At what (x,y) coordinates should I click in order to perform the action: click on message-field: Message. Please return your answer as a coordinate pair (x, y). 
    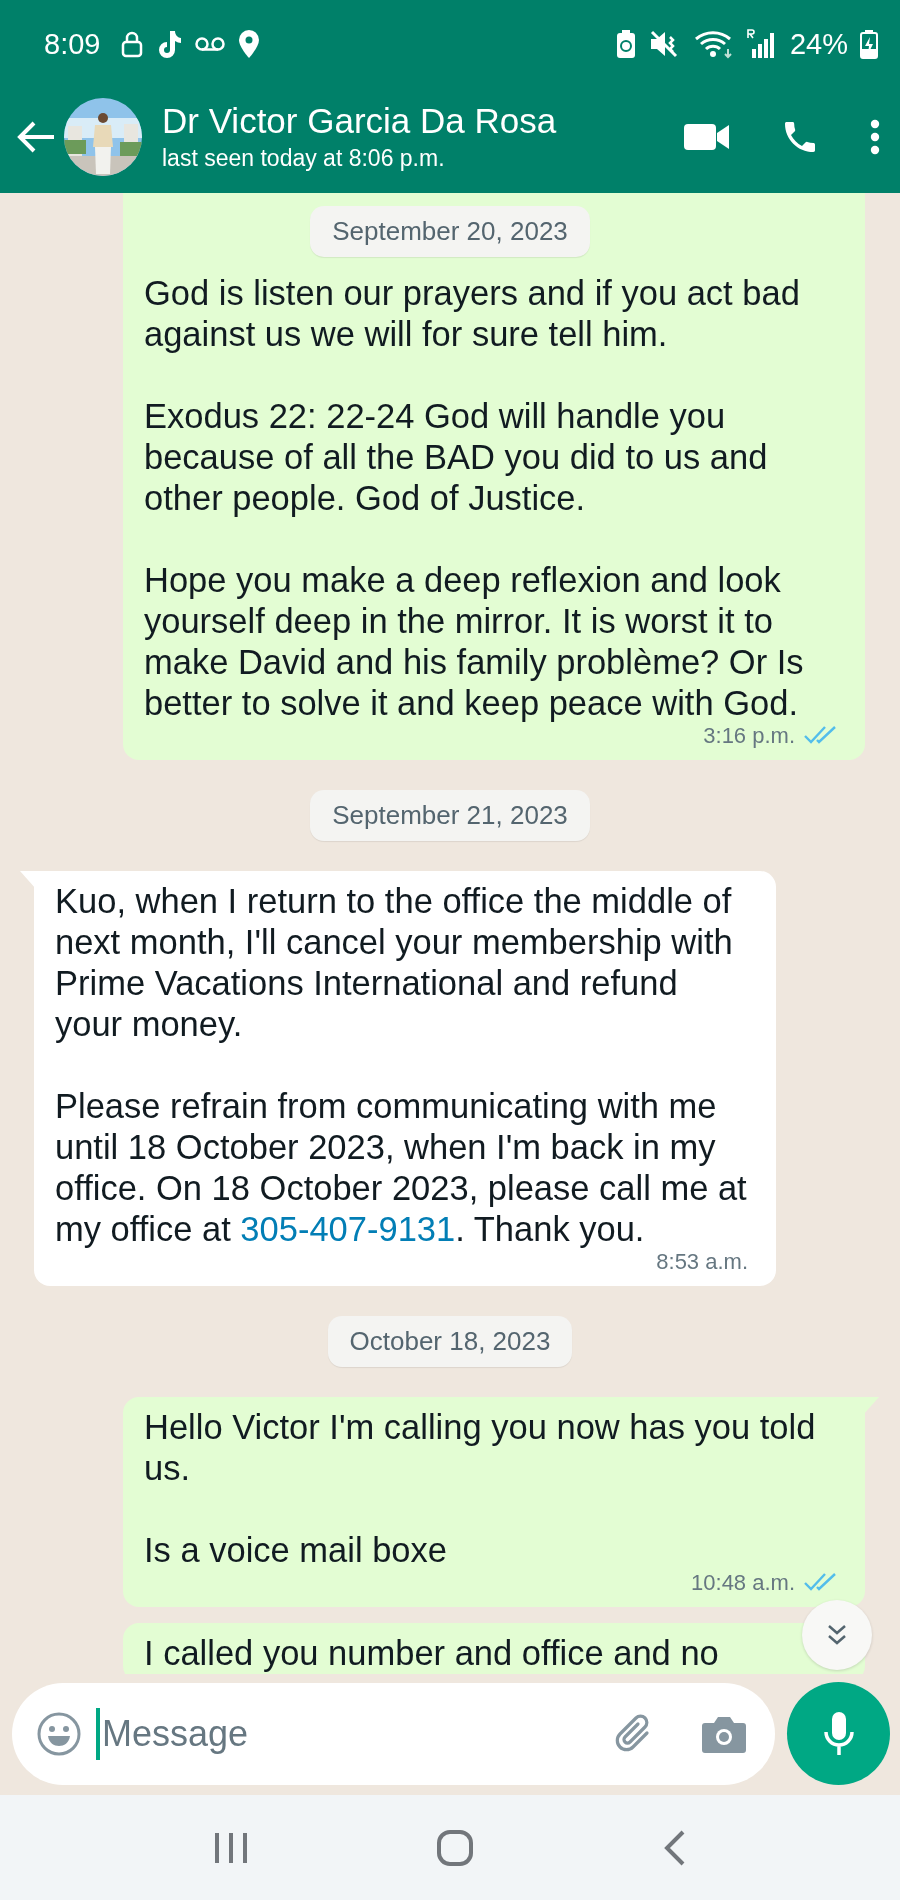
    Looking at the image, I should click on (393, 1733).